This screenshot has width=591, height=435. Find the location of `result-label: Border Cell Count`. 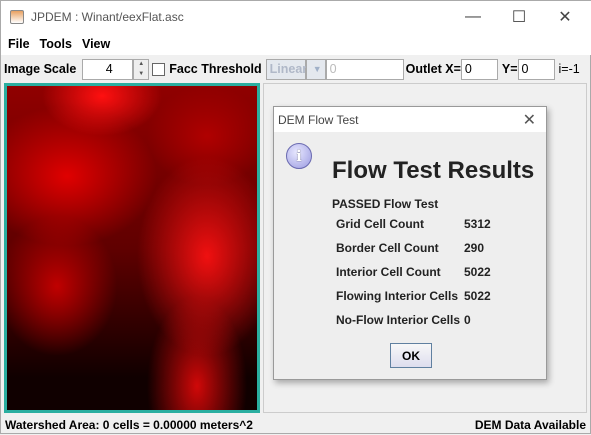

result-label: Border Cell Count is located at coordinates (387, 248).